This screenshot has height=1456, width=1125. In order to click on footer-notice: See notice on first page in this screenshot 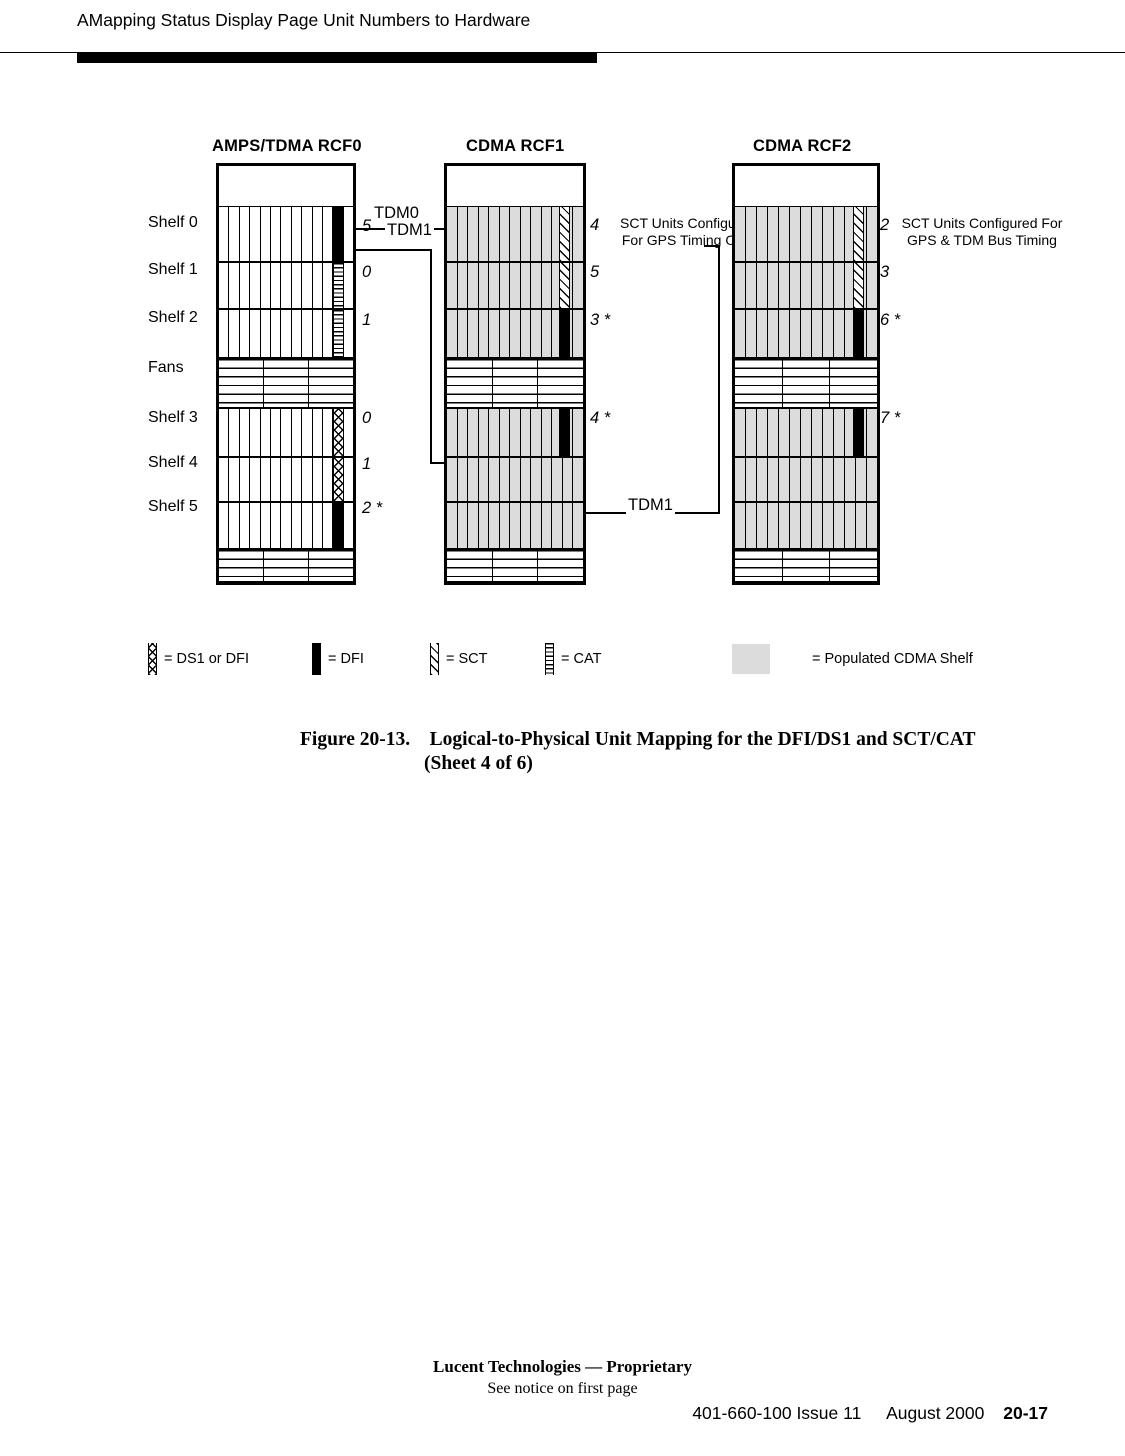, I will do `click(562, 1388)`.